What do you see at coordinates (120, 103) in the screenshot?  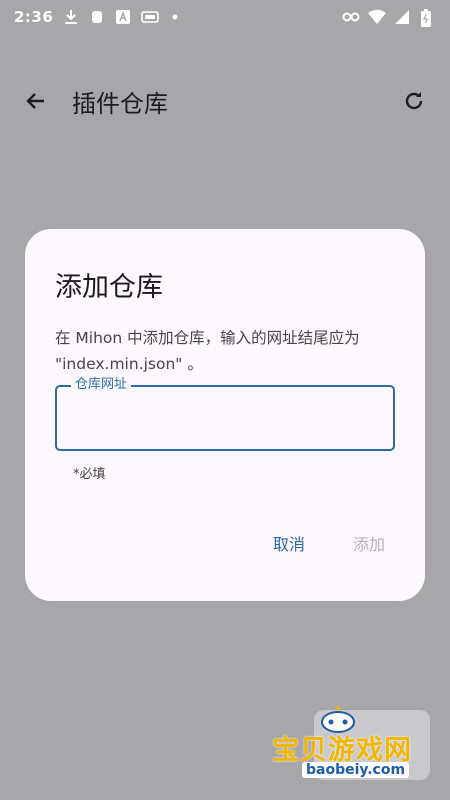 I see `page-title: 插件仓库` at bounding box center [120, 103].